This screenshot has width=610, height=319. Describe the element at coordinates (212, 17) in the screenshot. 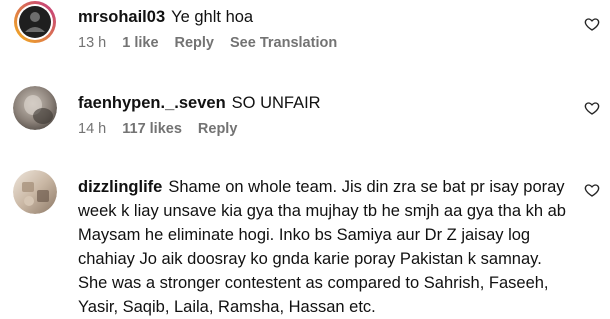

I see `comment-text: Ye ghlt hoa` at that location.